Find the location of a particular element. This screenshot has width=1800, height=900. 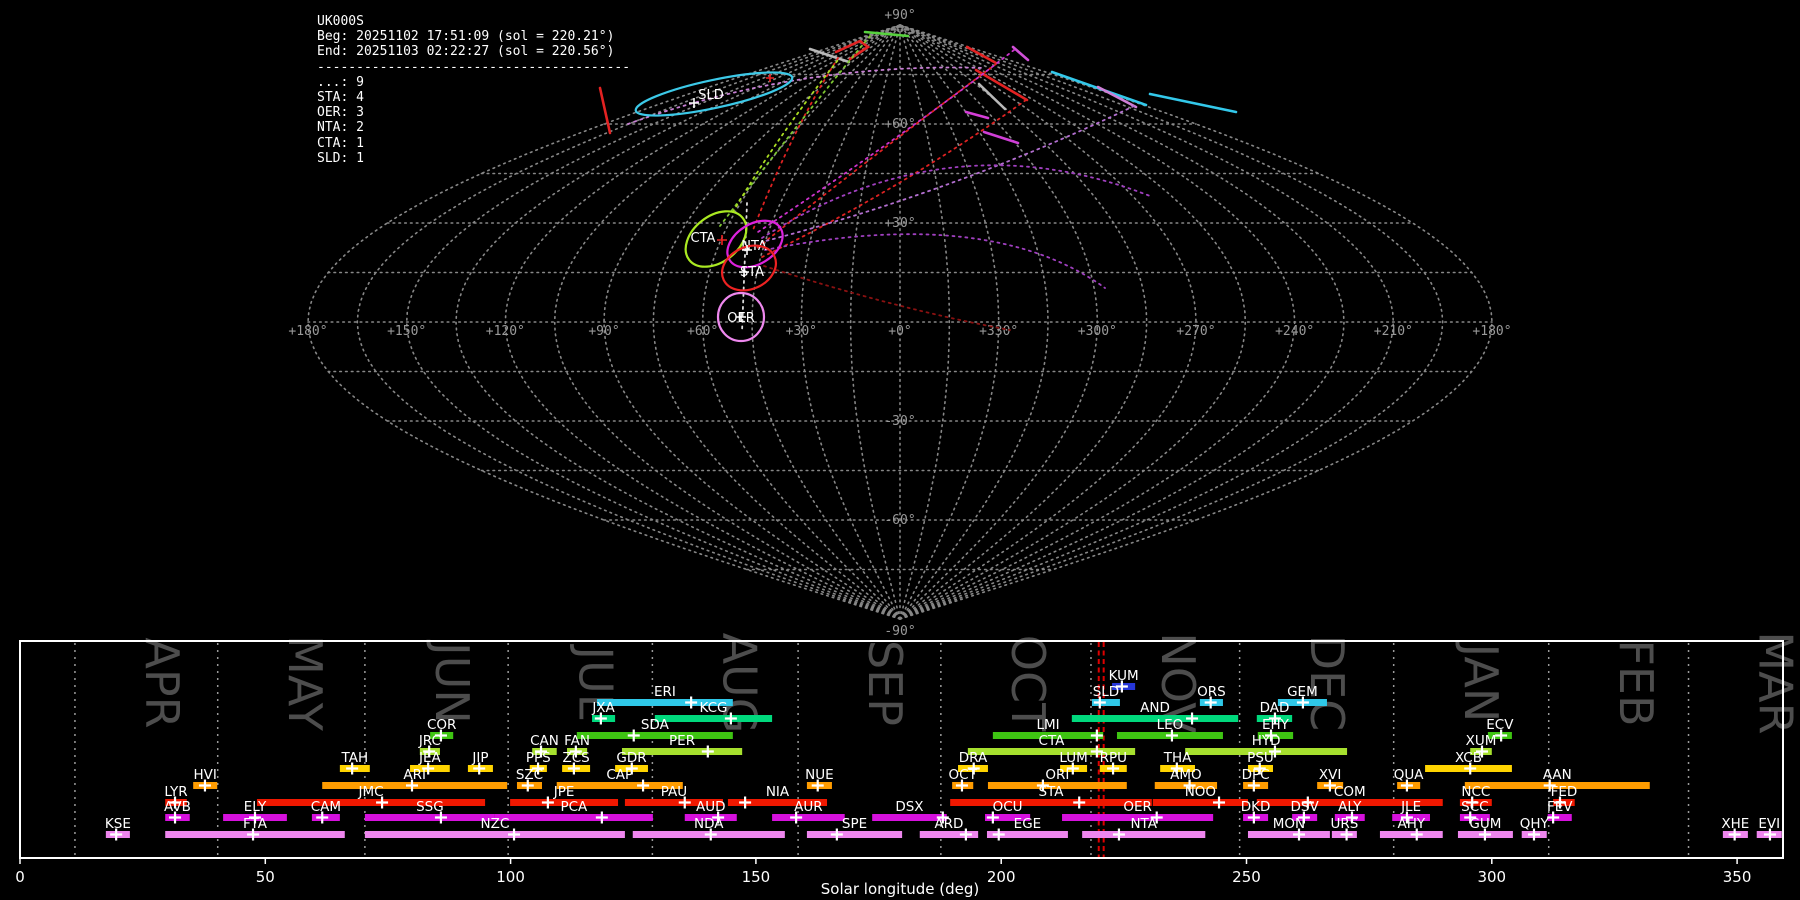

shower-label: CAP is located at coordinates (619, 775).